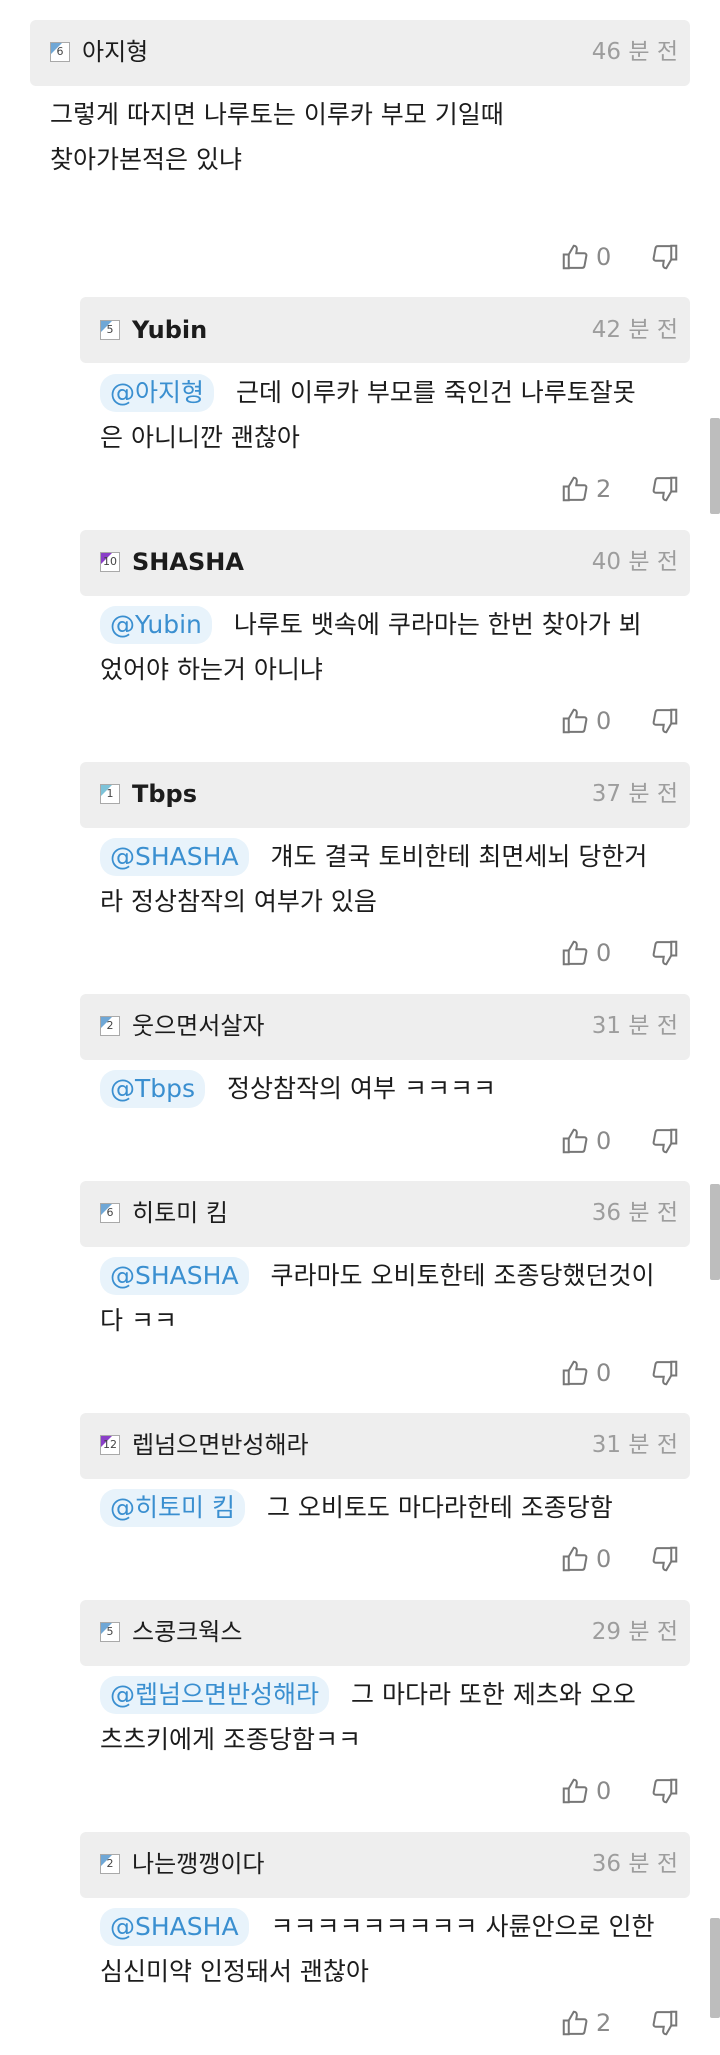  What do you see at coordinates (146, 159) in the screenshot?
I see `comment-text-line: 찾아가본적은 있냐` at bounding box center [146, 159].